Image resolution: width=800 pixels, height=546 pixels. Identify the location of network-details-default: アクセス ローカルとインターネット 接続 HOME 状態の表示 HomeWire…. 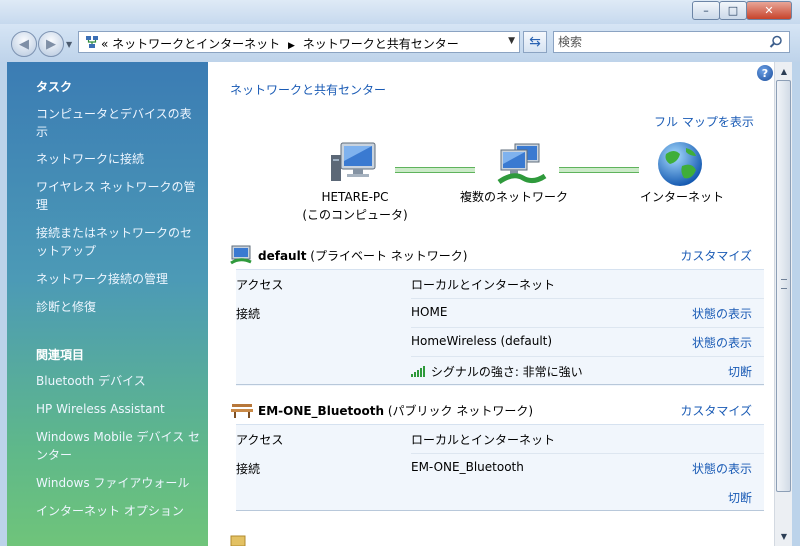
(500, 327).